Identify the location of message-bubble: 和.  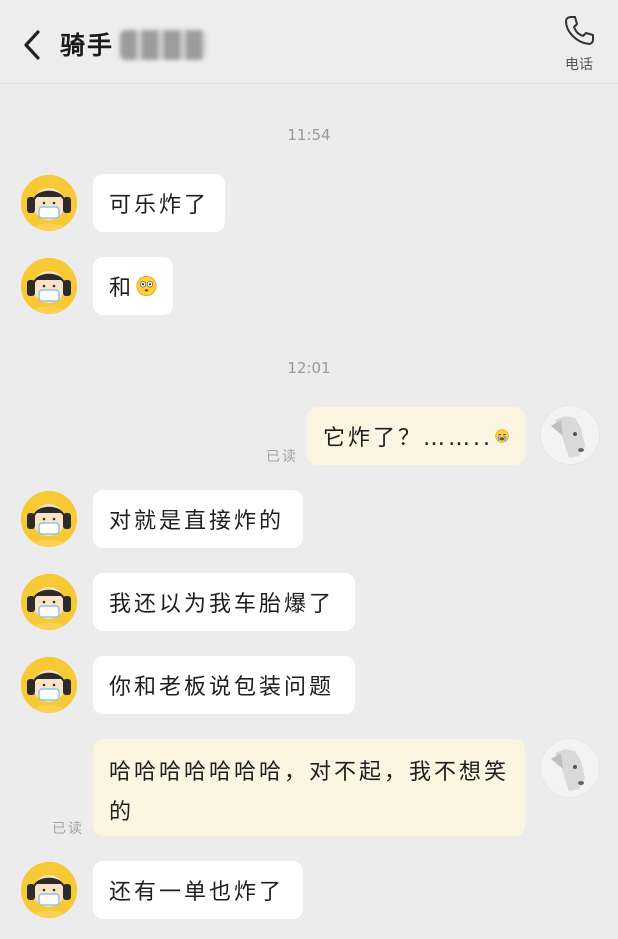
(133, 286).